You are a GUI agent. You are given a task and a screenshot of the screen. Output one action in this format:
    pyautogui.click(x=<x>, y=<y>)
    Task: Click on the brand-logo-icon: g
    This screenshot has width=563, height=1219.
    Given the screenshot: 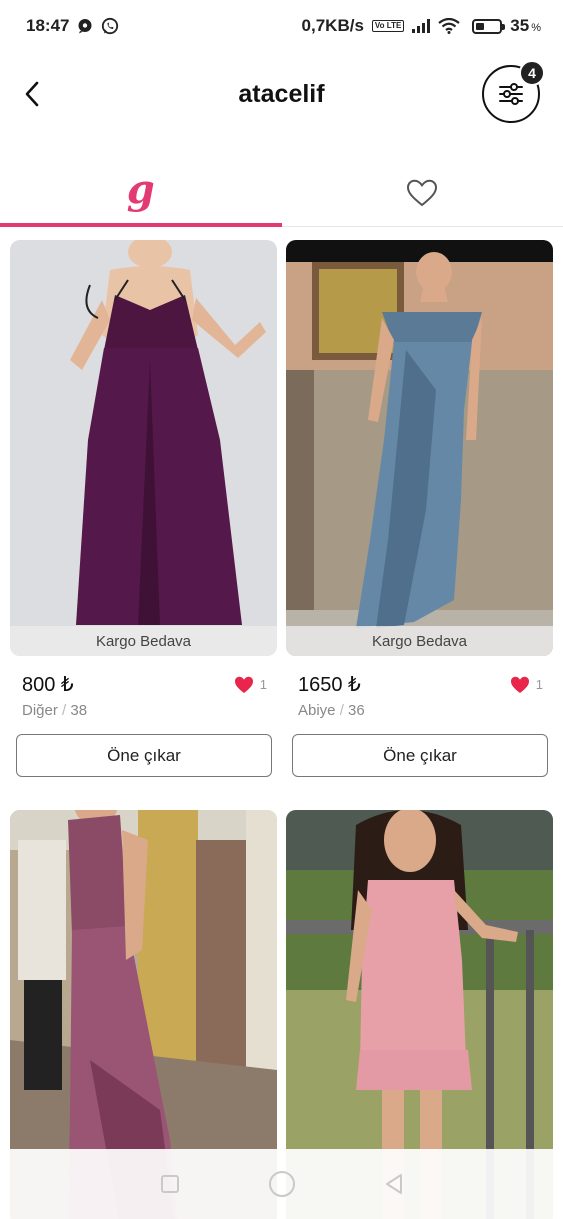 What is the action you would take?
    pyautogui.click(x=140, y=189)
    